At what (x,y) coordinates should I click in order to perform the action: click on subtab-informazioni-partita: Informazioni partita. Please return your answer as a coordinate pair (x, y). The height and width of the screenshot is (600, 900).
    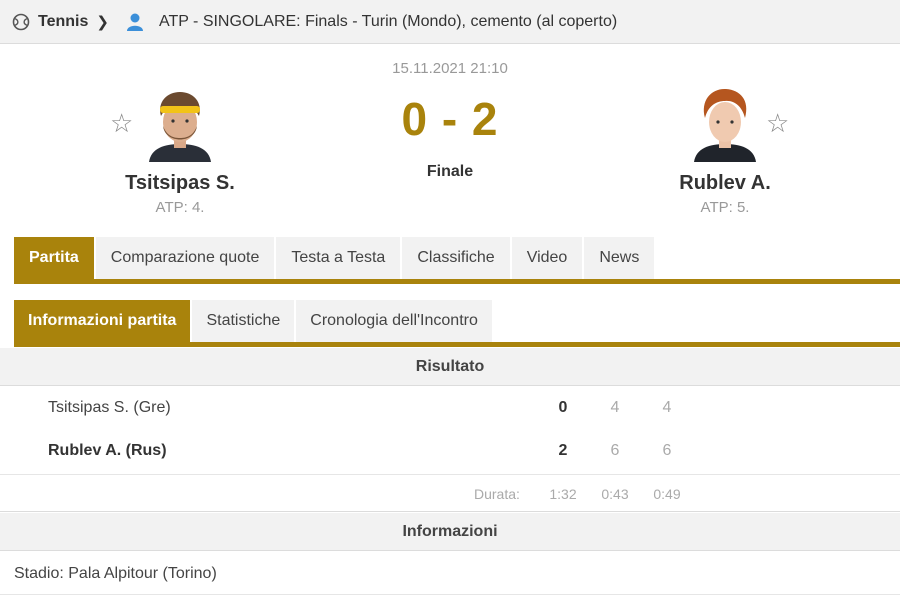
    Looking at the image, I should click on (102, 321).